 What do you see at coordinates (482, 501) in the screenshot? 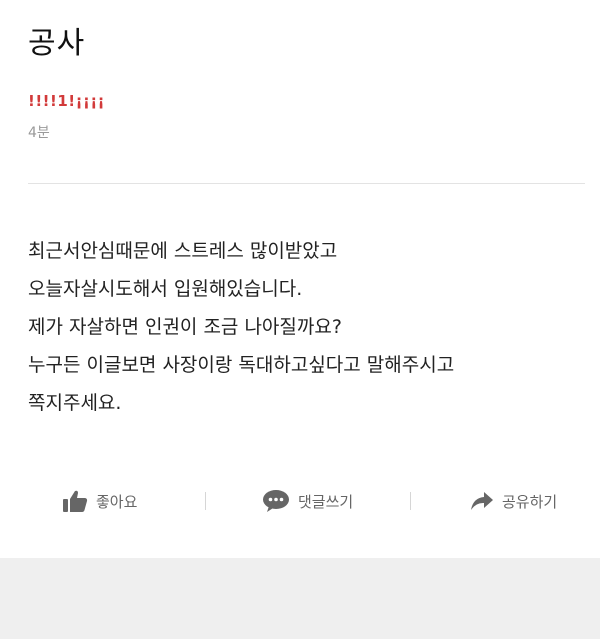
I see `share-arrow-icon` at bounding box center [482, 501].